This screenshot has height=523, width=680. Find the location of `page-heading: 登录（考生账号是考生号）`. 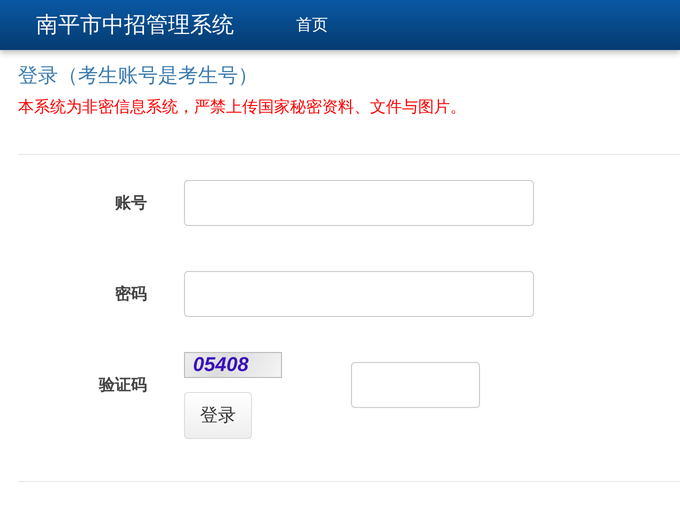

page-heading: 登录（考生账号是考生号） is located at coordinates (138, 76).